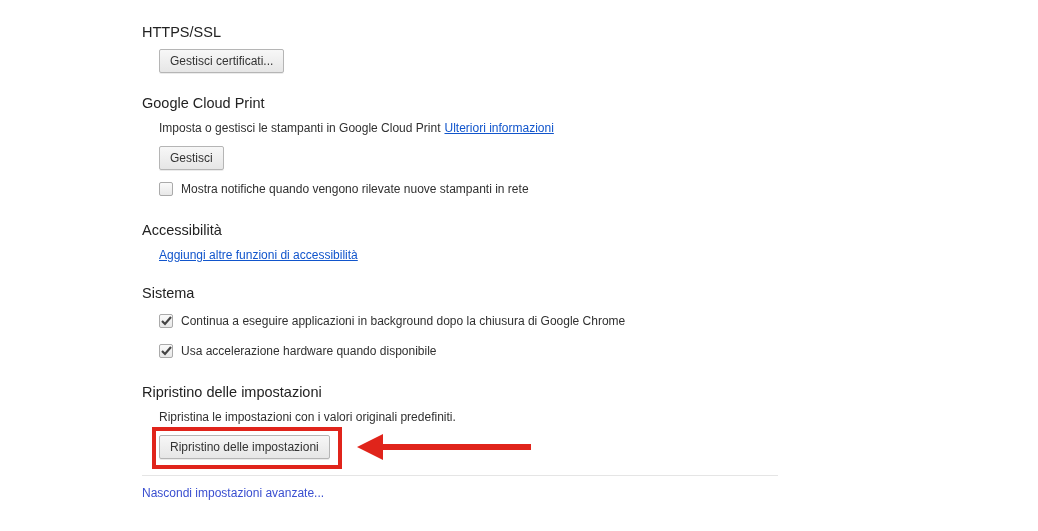 Image resolution: width=1038 pixels, height=531 pixels. I want to click on section-heading: HTTPS/SSL, so click(182, 32).